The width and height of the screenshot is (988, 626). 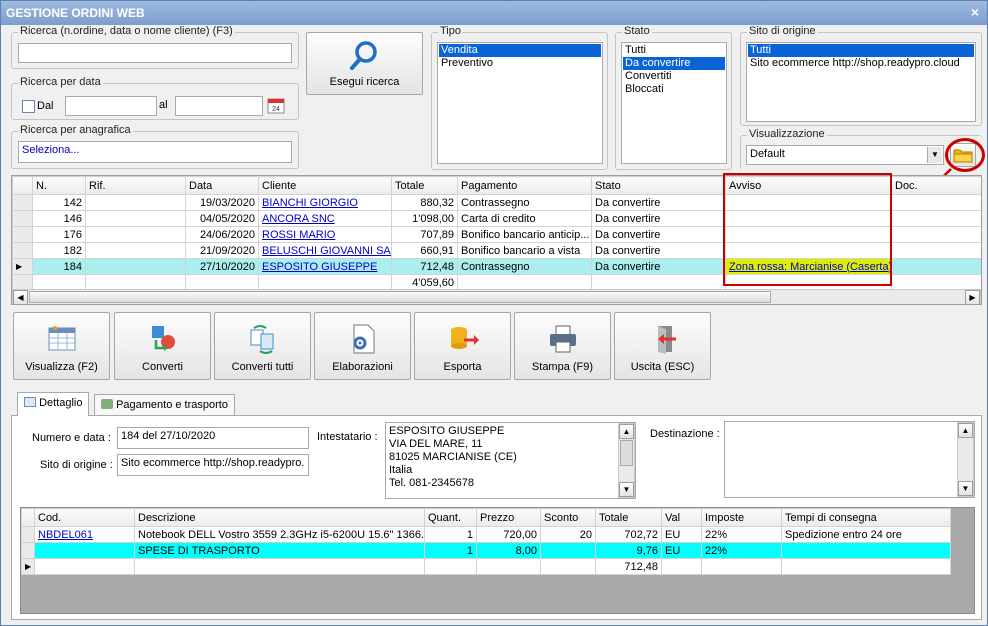 I want to click on destinazione-scrollbar: ▲ ▼, so click(x=965, y=459).